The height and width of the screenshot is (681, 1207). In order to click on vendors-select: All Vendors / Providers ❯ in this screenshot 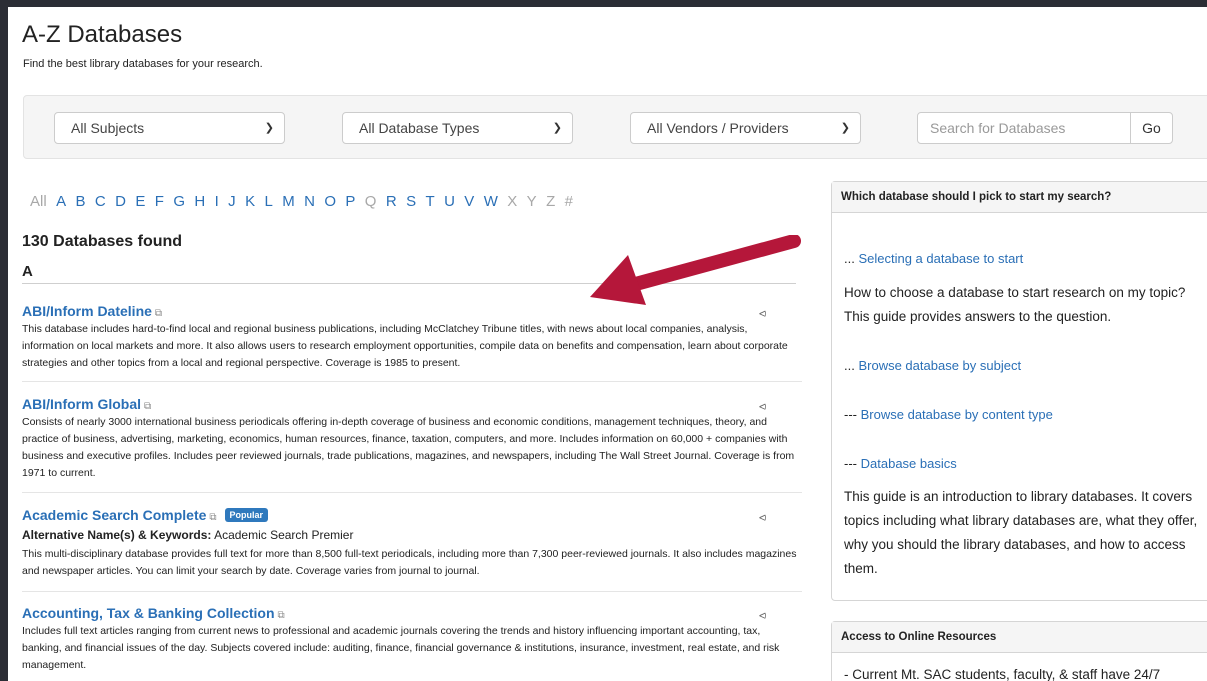, I will do `click(745, 128)`.